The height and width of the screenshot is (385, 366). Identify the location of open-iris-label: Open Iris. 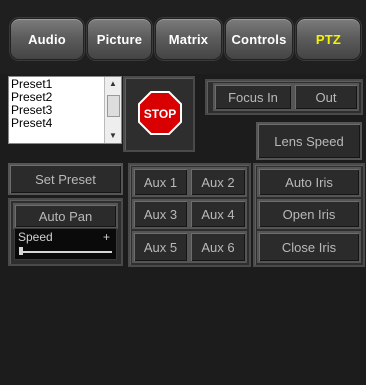
(309, 214).